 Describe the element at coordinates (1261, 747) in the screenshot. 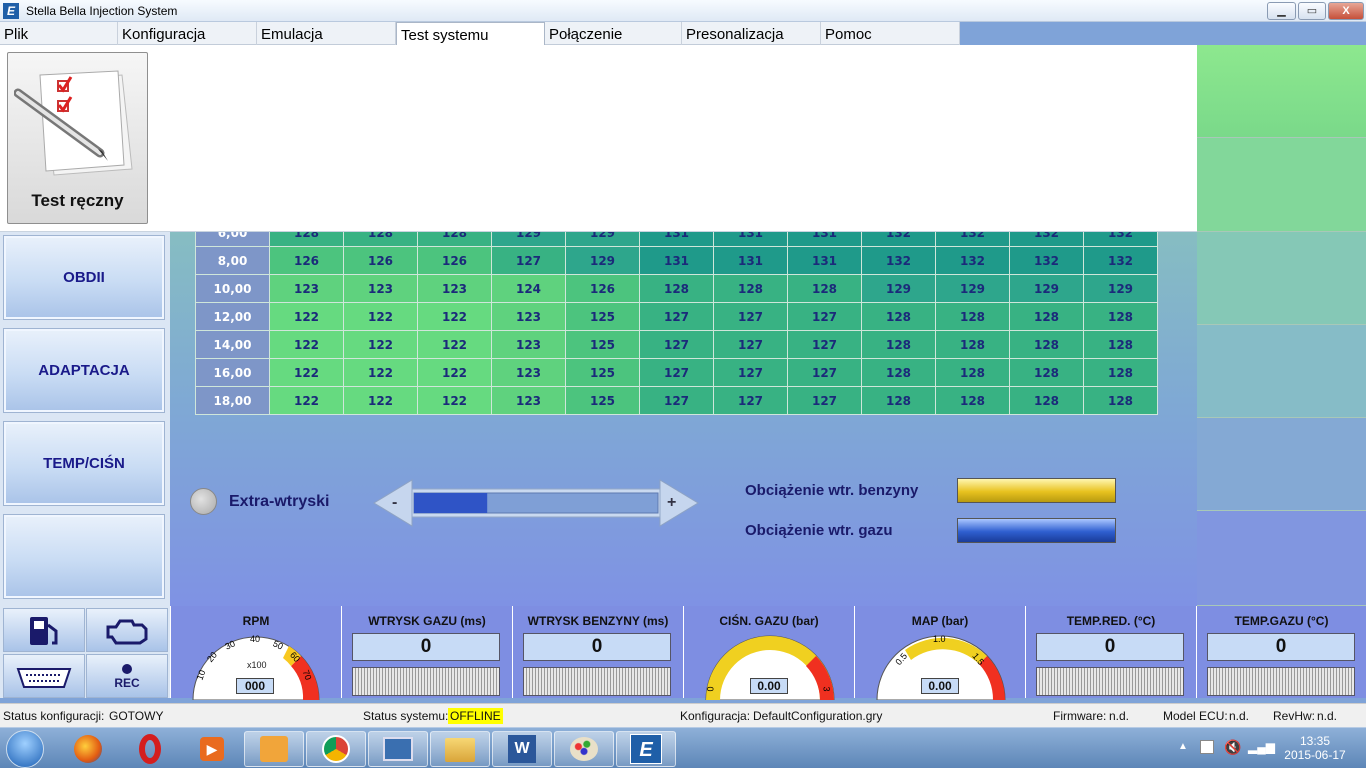

I see `signal-icon: ▂▄▆` at that location.